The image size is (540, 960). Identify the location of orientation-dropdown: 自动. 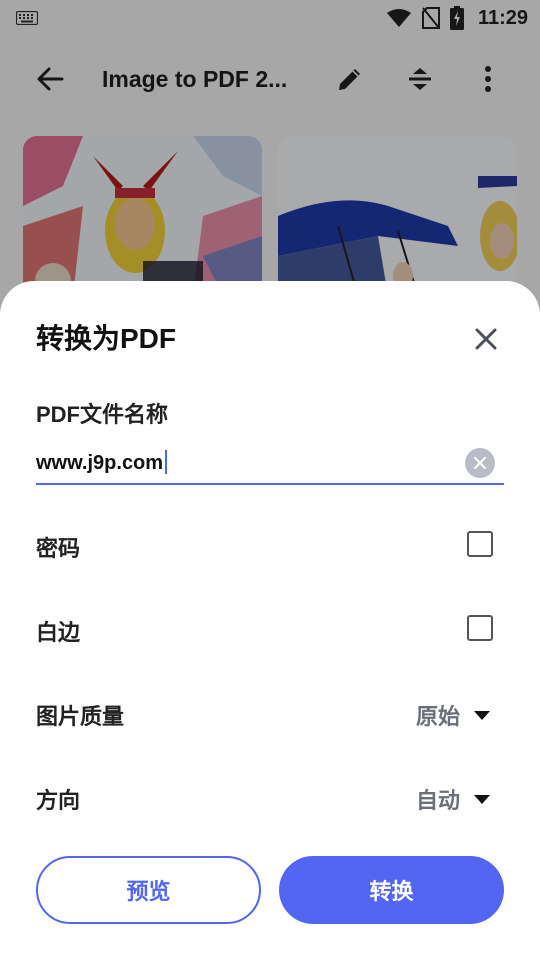
(453, 799).